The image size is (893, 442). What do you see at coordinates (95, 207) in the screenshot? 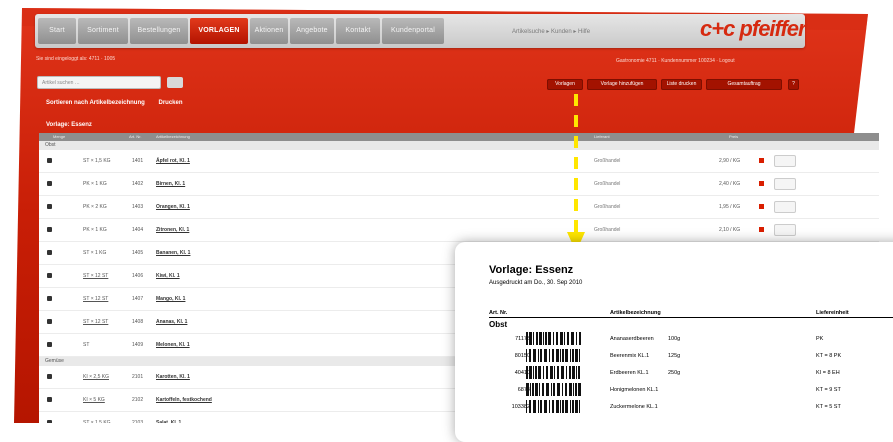
I see `row-pack: PK × 2 KG` at bounding box center [95, 207].